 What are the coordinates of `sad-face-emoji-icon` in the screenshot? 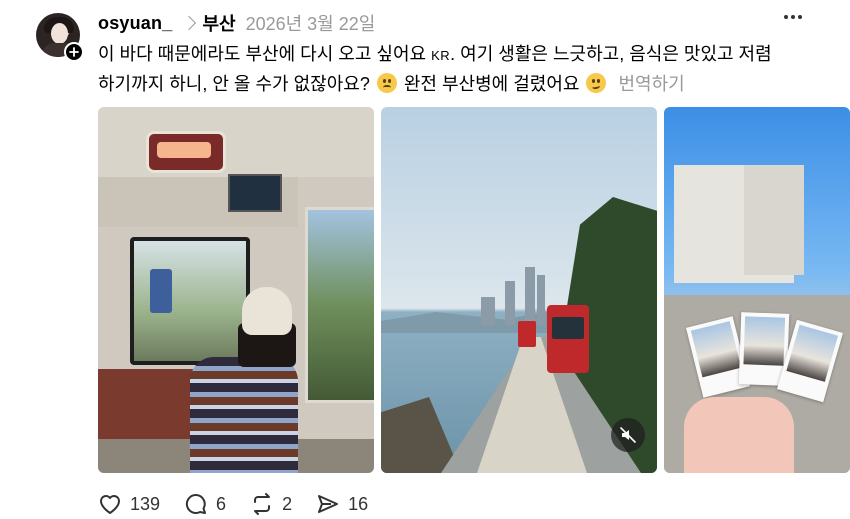 It's located at (386, 83).